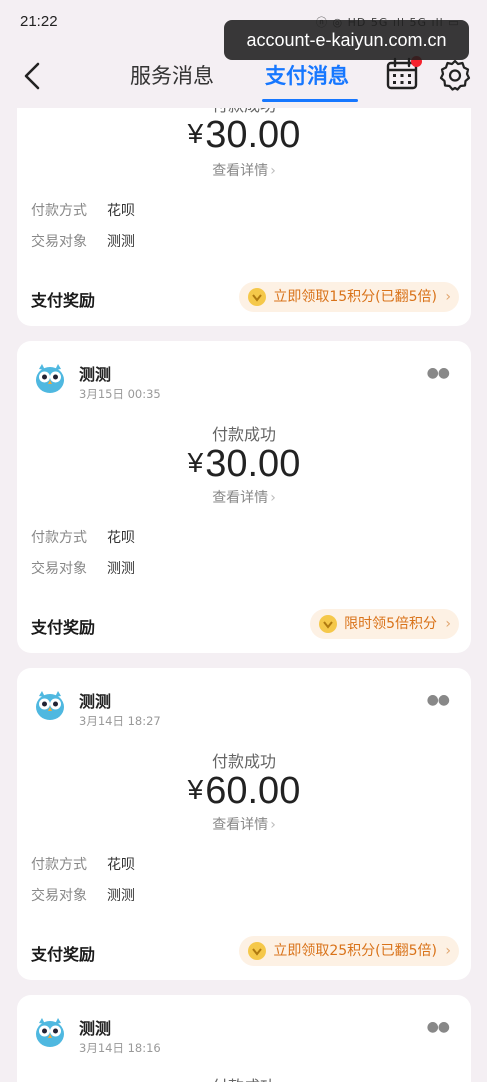  I want to click on card-header: 测测 3月15日 00:35 ●●, so click(244, 376).